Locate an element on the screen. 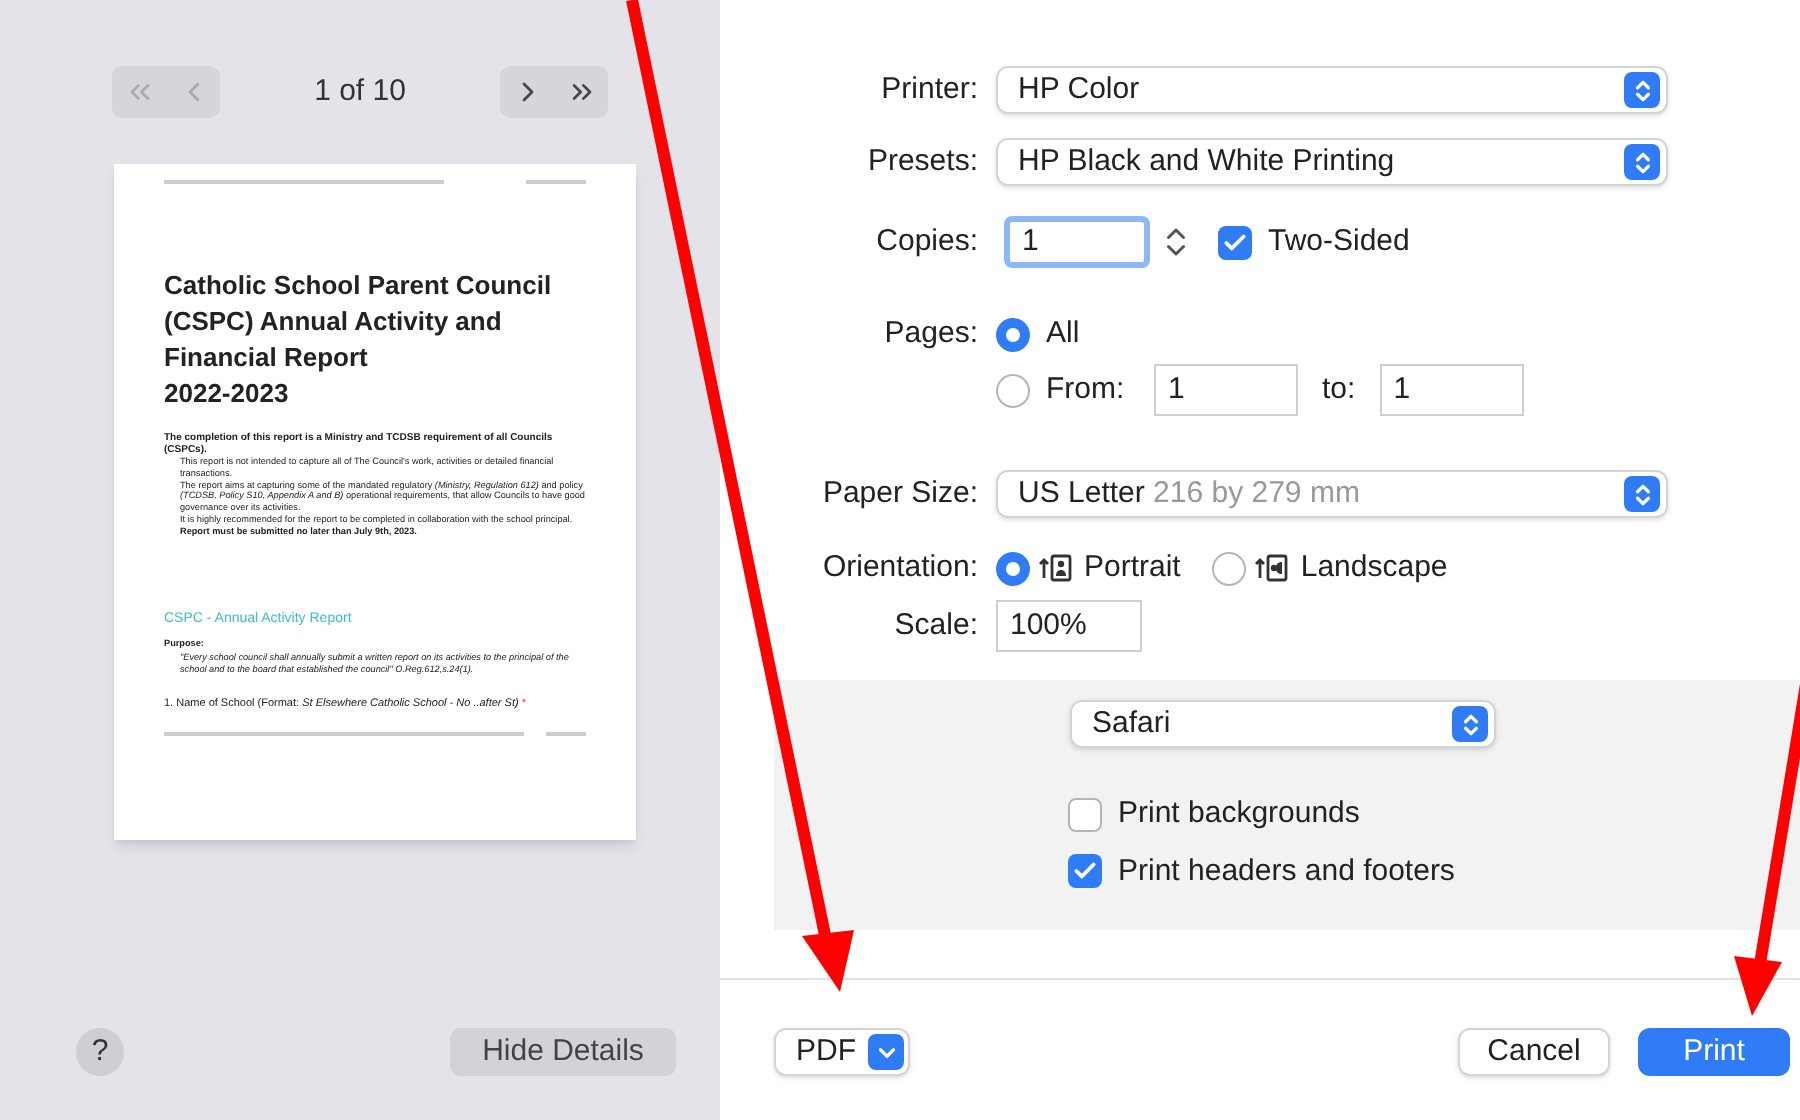 The height and width of the screenshot is (1120, 1800). popup-menu: HP Black and White Printing is located at coordinates (1332, 162).